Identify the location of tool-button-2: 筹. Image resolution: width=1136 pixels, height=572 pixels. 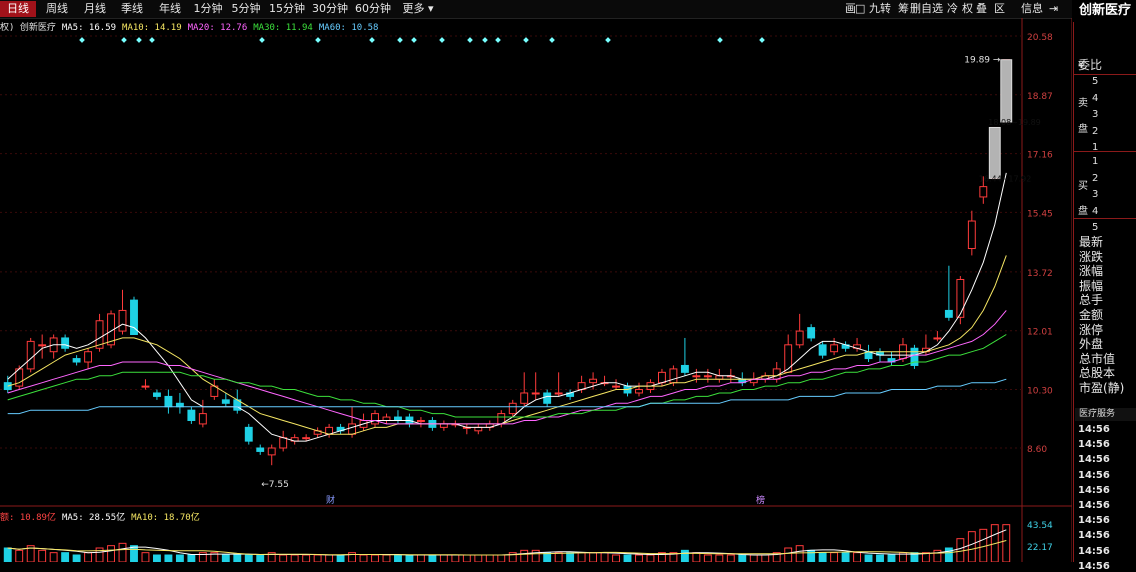
(903, 9).